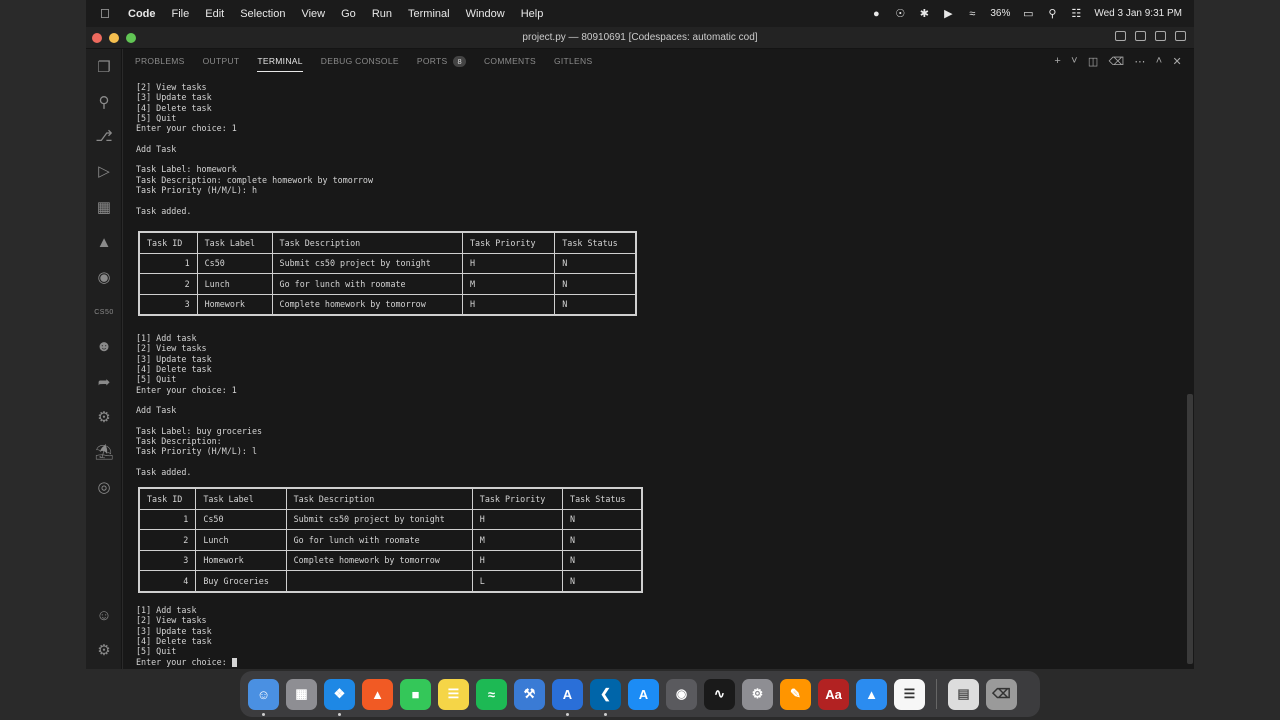  What do you see at coordinates (532, 14) in the screenshot?
I see `menu-help: Help` at bounding box center [532, 14].